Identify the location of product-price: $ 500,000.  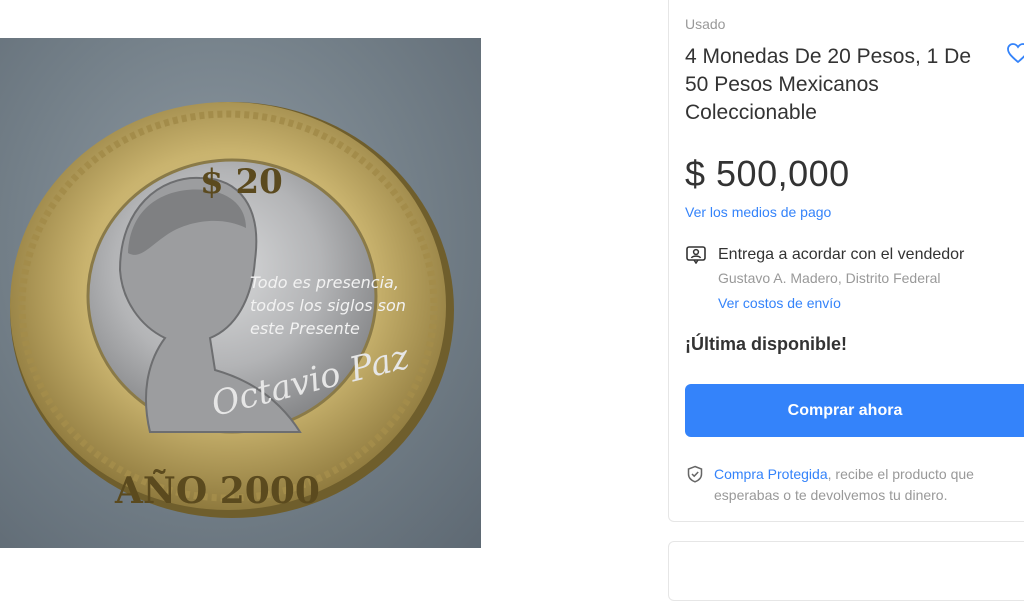
(767, 173).